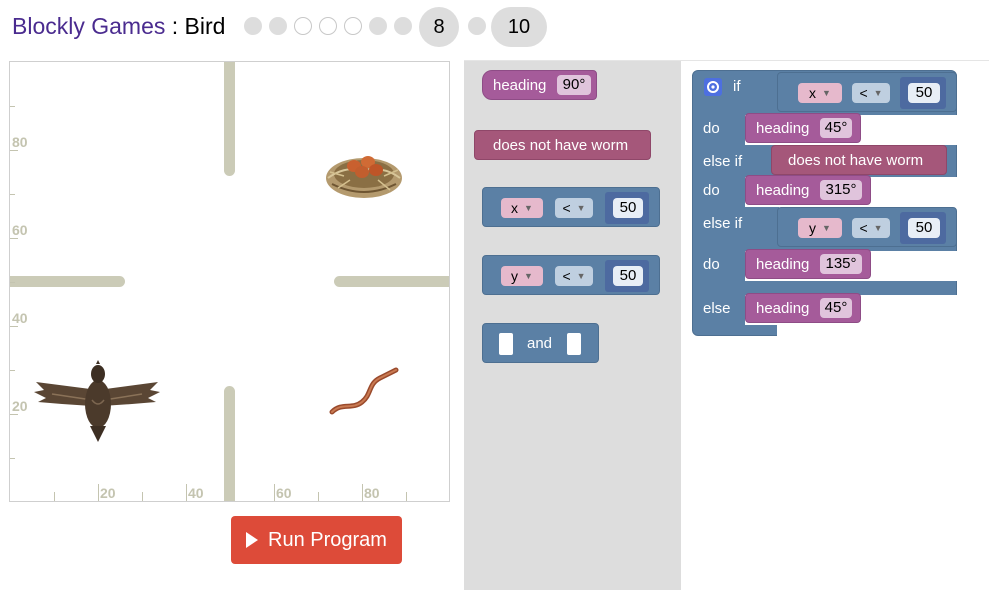 The height and width of the screenshot is (590, 989). I want to click on heading-angle-field: 135°, so click(841, 264).